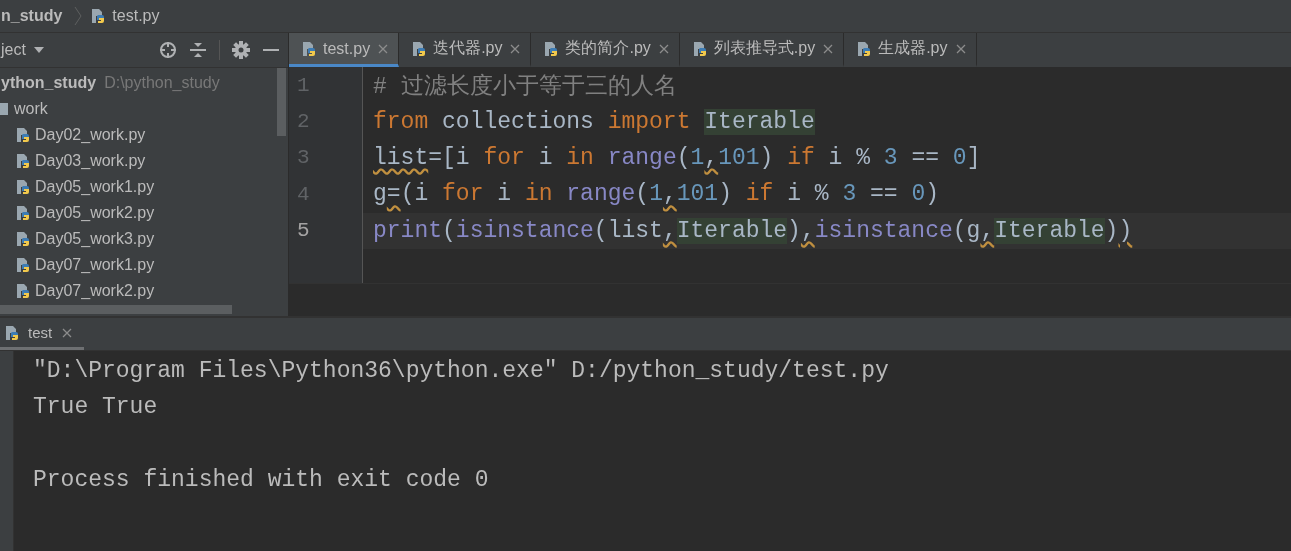 This screenshot has width=1291, height=551. What do you see at coordinates (42, 334) in the screenshot?
I see `run-tab: test` at bounding box center [42, 334].